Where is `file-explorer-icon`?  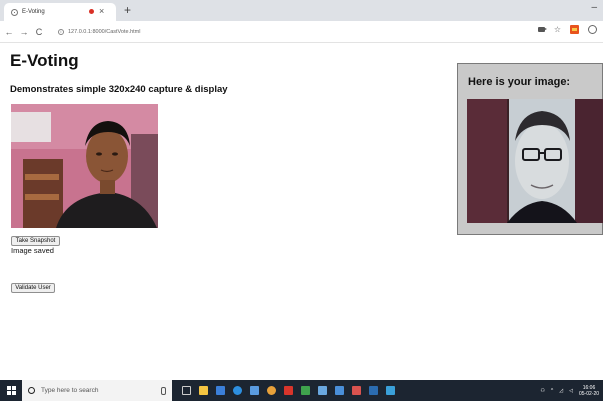
file-explorer-icon is located at coordinates (203, 390).